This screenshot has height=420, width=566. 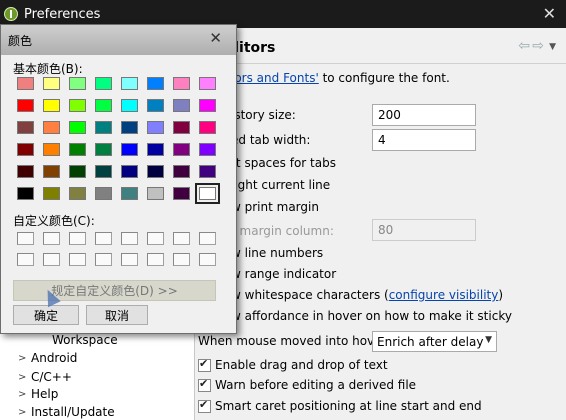 I want to click on view-menu-icon: ▼, so click(x=552, y=47).